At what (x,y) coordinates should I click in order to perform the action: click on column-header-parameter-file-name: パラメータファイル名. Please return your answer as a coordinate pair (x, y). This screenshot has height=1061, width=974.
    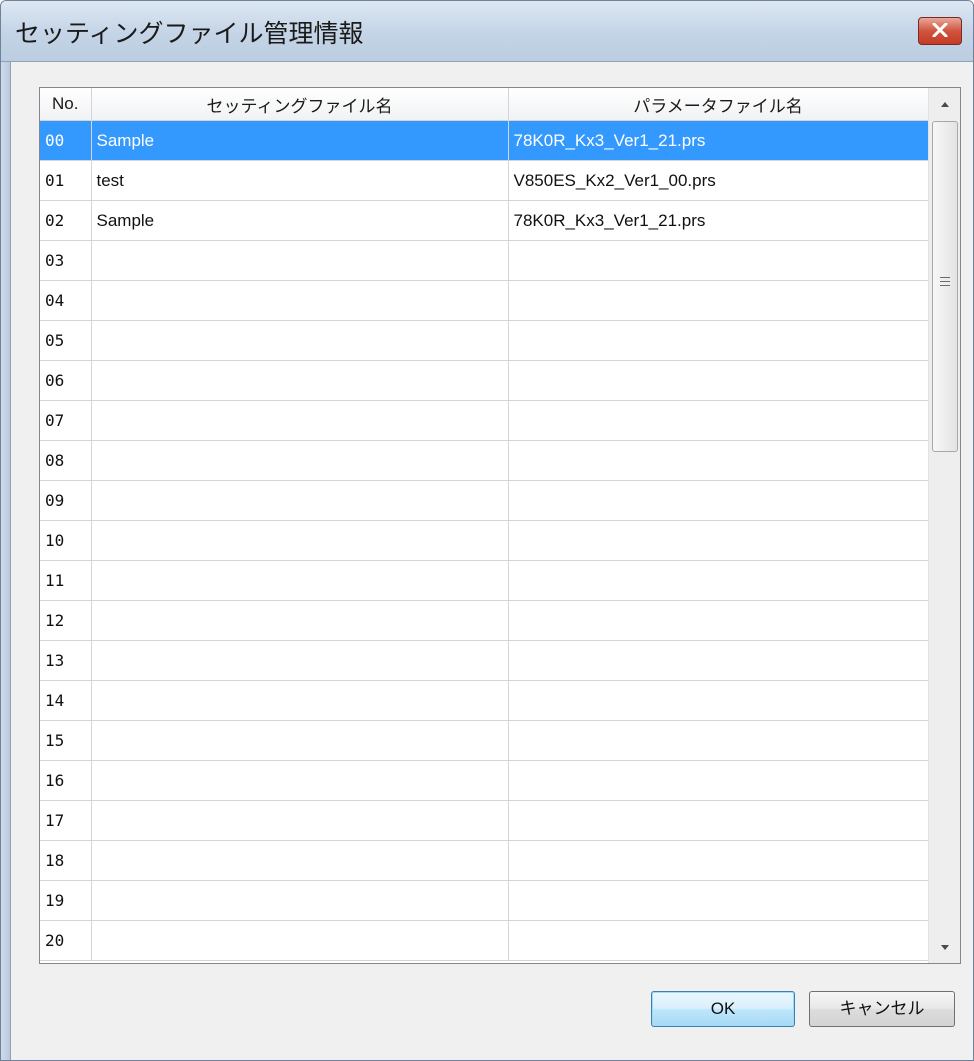
    Looking at the image, I should click on (718, 104).